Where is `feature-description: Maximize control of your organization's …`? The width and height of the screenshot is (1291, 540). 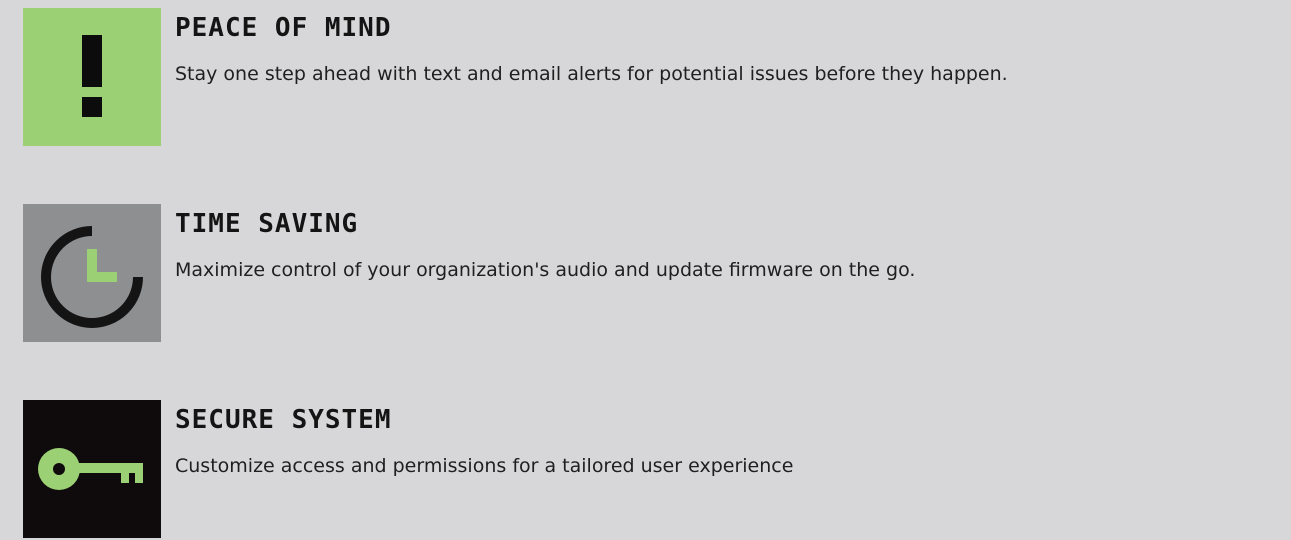 feature-description: Maximize control of your organization's … is located at coordinates (545, 270).